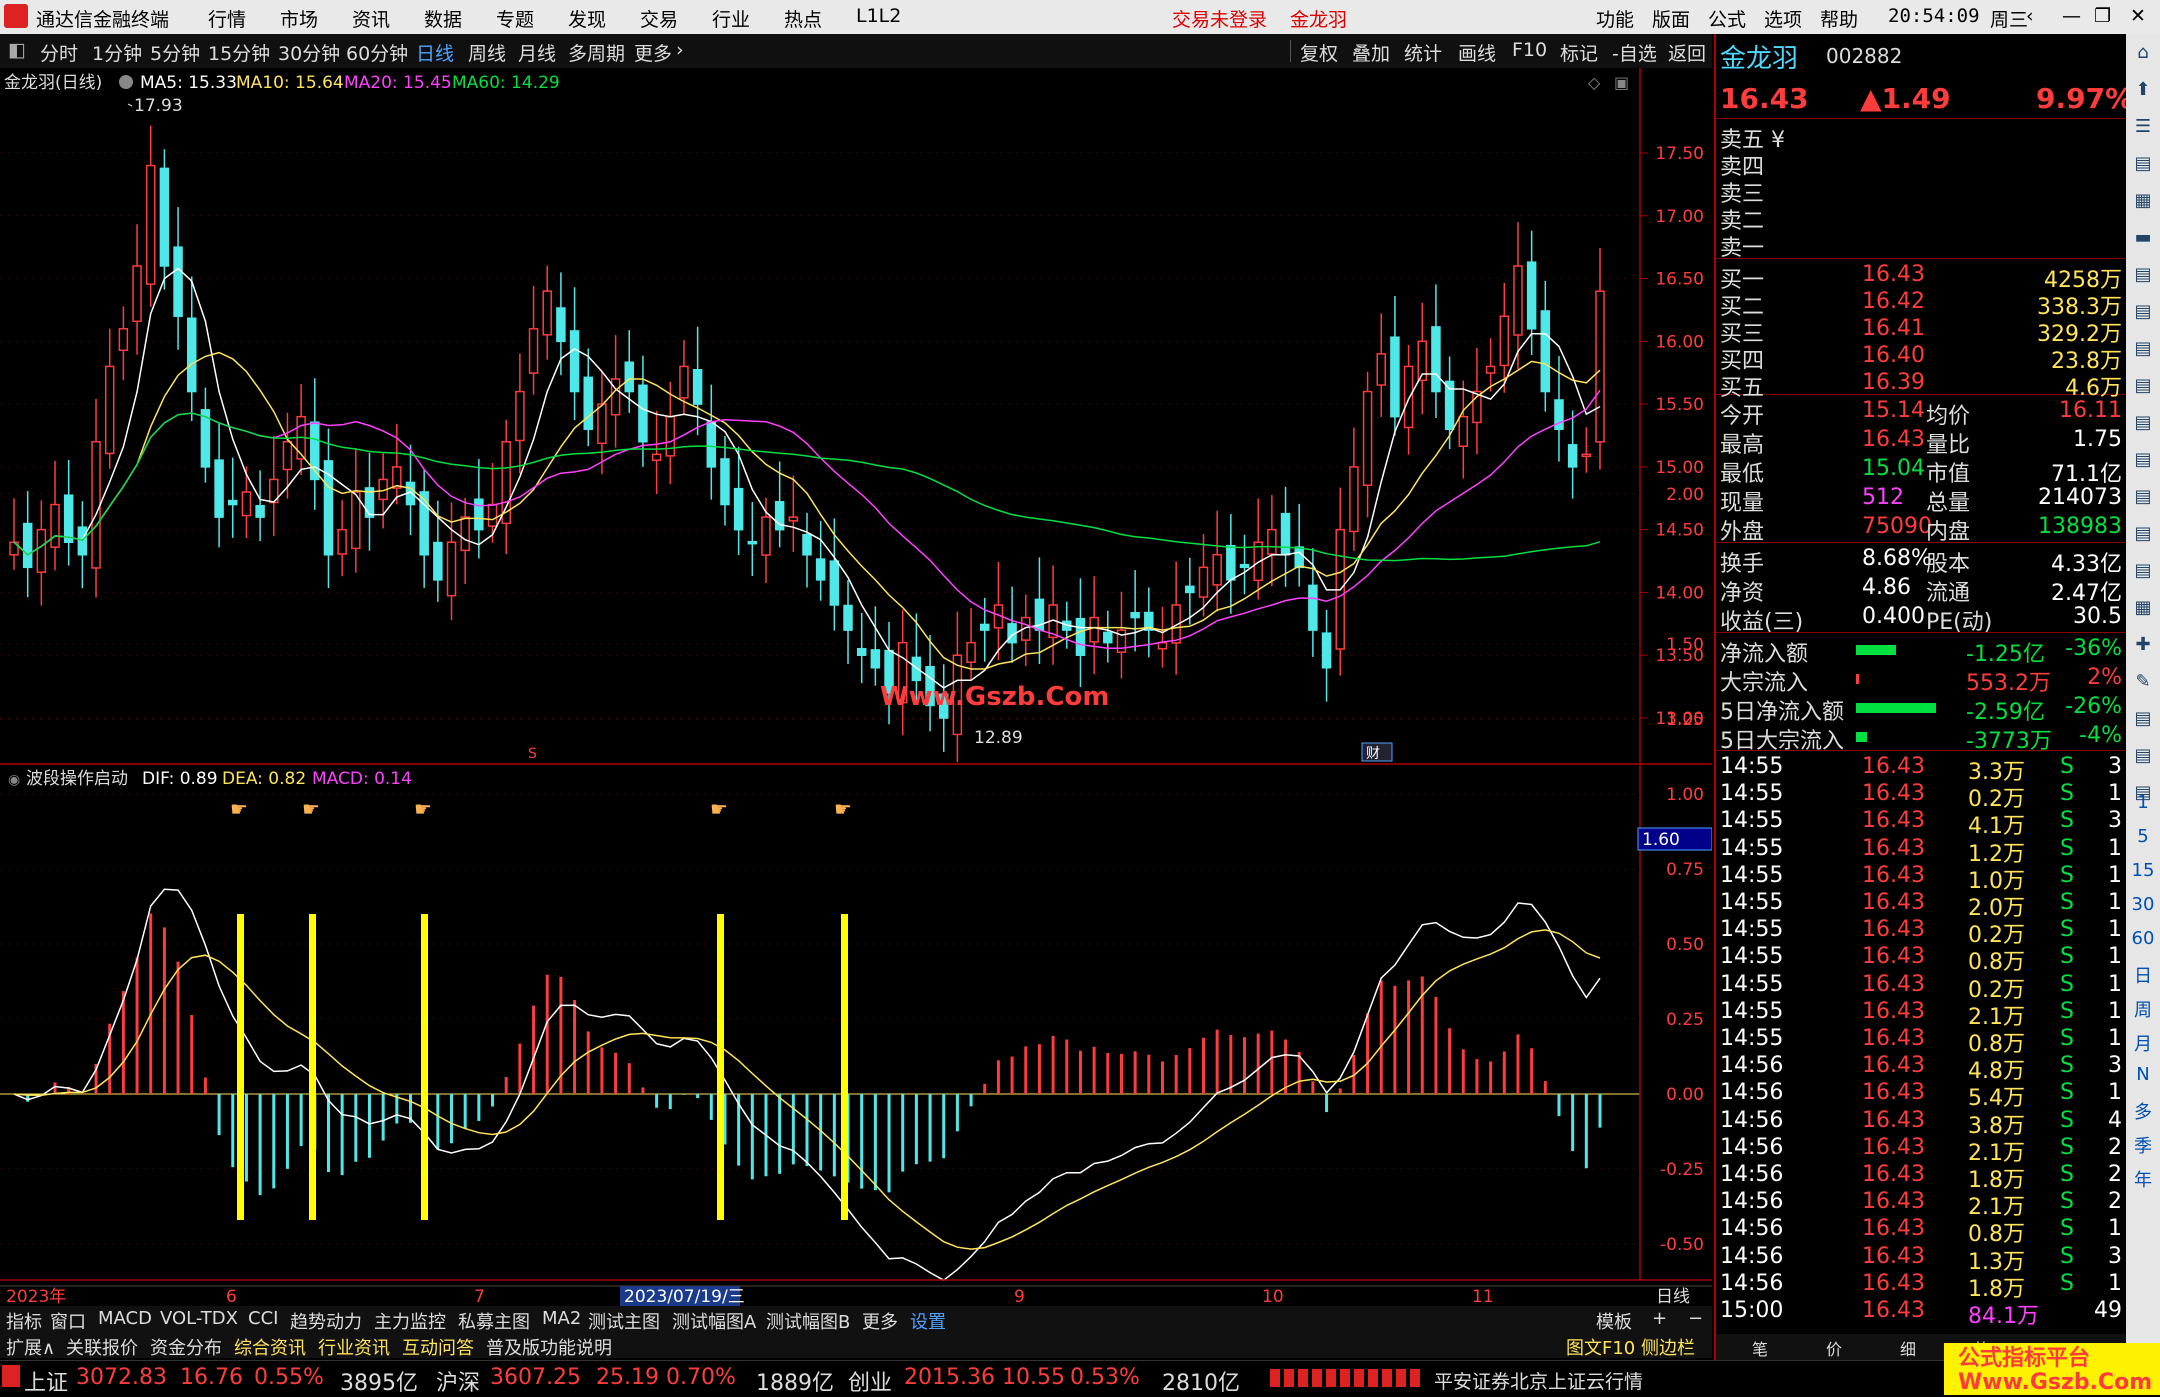 The image size is (2160, 1397). Describe the element at coordinates (2143, 129) in the screenshot. I see `side-tool-icon: ☰` at that location.